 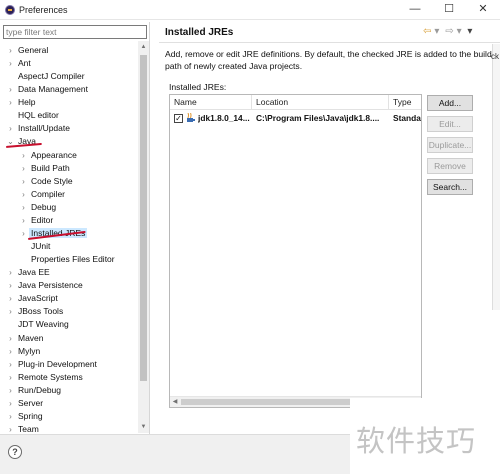 What do you see at coordinates (41, 311) in the screenshot?
I see `tree-item-label: JBoss Tools` at bounding box center [41, 311].